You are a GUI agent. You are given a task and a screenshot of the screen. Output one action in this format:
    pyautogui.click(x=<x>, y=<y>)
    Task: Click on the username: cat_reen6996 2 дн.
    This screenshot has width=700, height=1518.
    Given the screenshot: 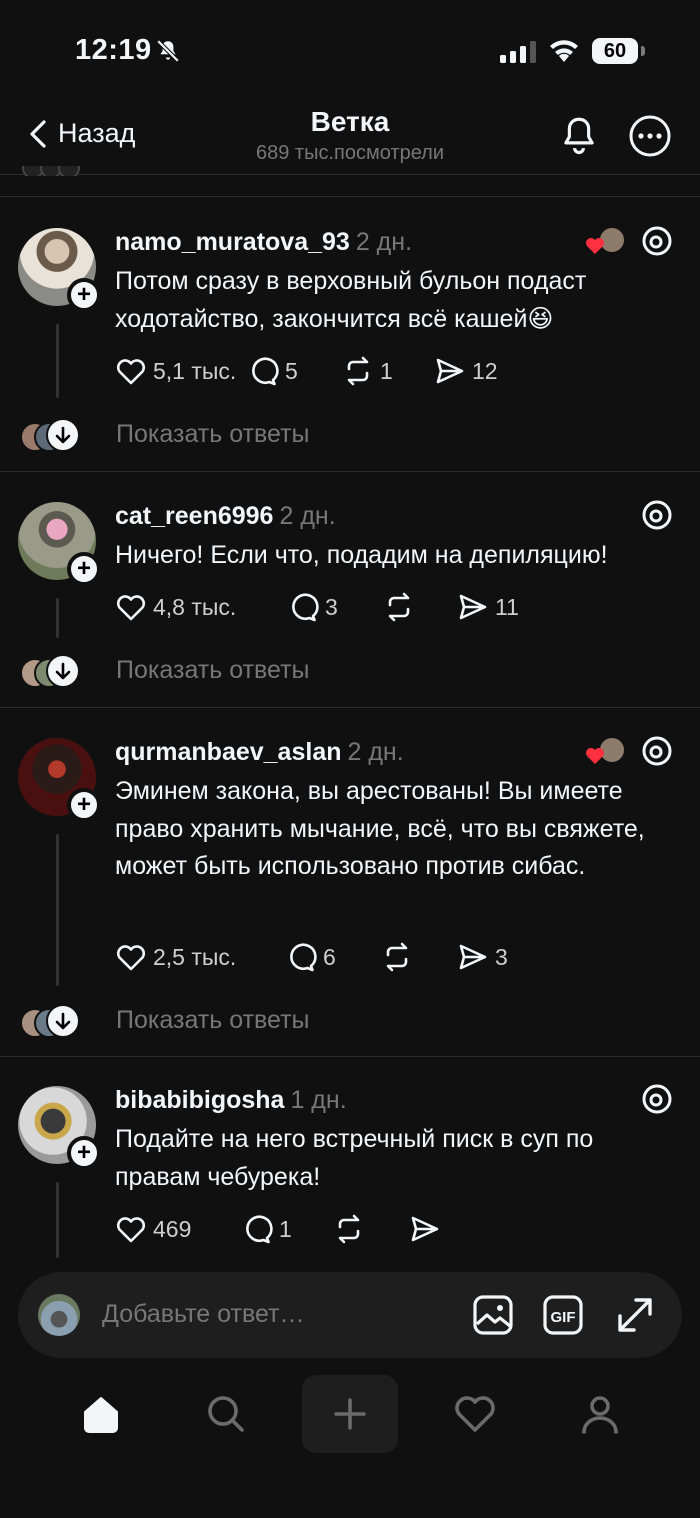 What is the action you would take?
    pyautogui.click(x=225, y=516)
    